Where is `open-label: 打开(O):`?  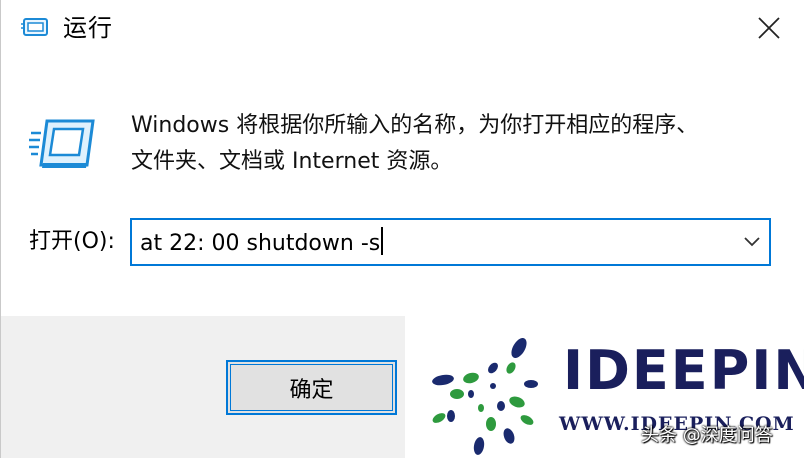 open-label: 打开(O): is located at coordinates (72, 241).